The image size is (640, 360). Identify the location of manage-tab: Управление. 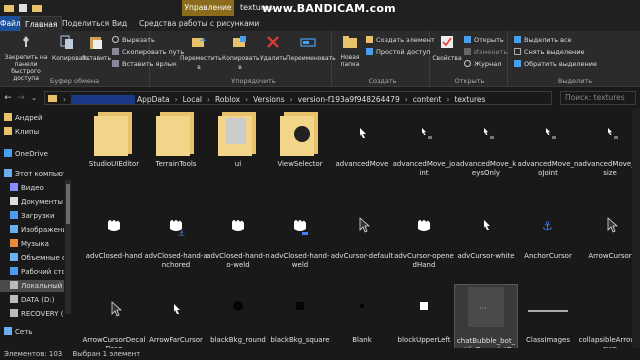
(208, 8).